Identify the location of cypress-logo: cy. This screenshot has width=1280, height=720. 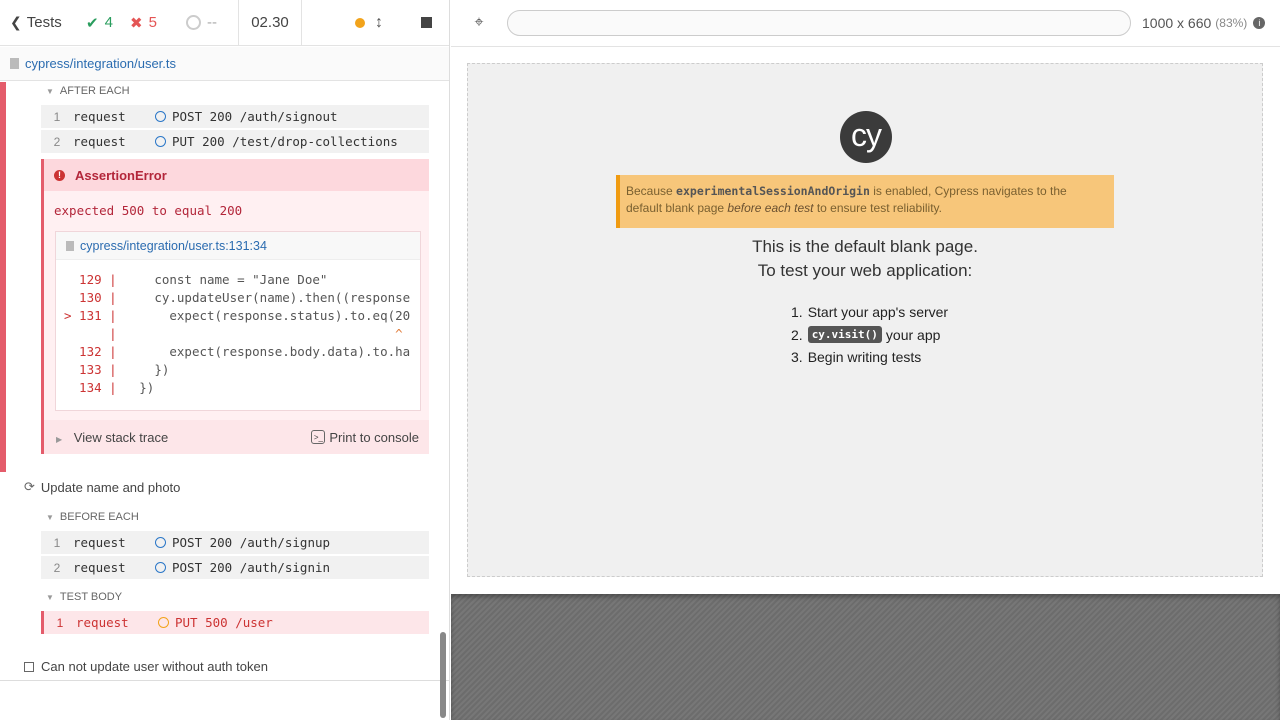
(866, 137).